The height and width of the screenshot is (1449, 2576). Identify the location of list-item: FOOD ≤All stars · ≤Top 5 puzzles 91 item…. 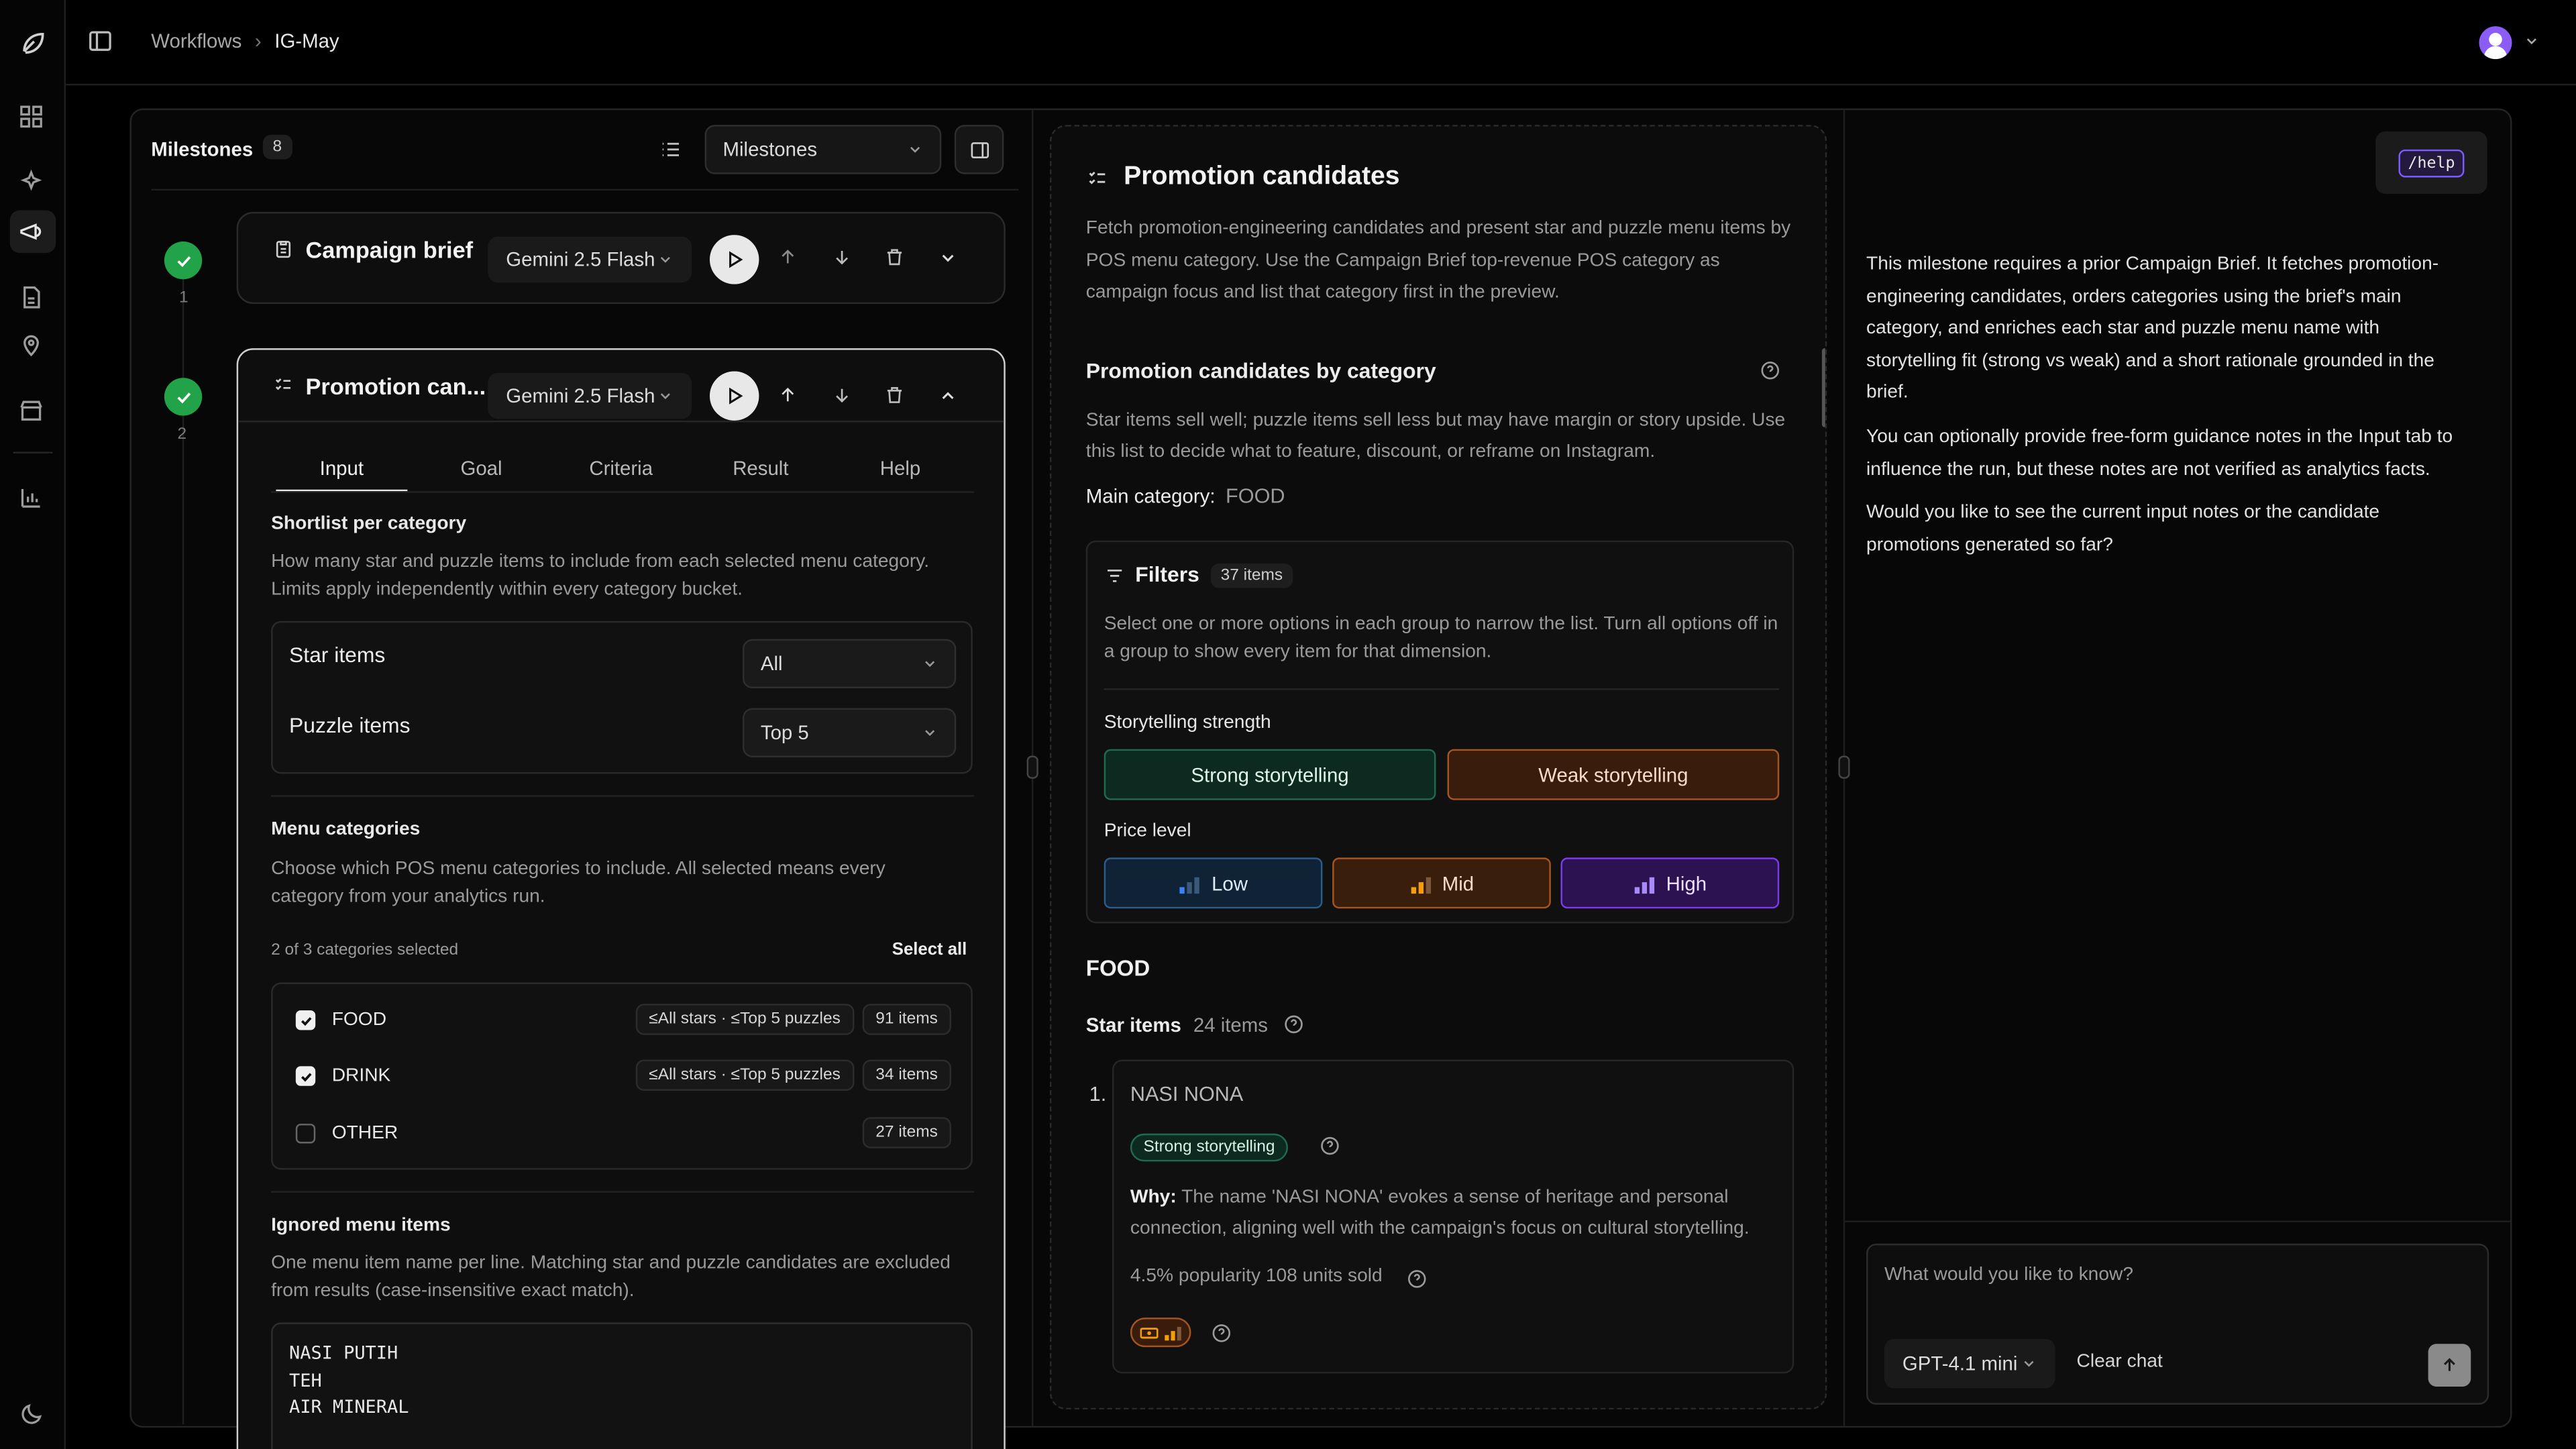
(622, 1020).